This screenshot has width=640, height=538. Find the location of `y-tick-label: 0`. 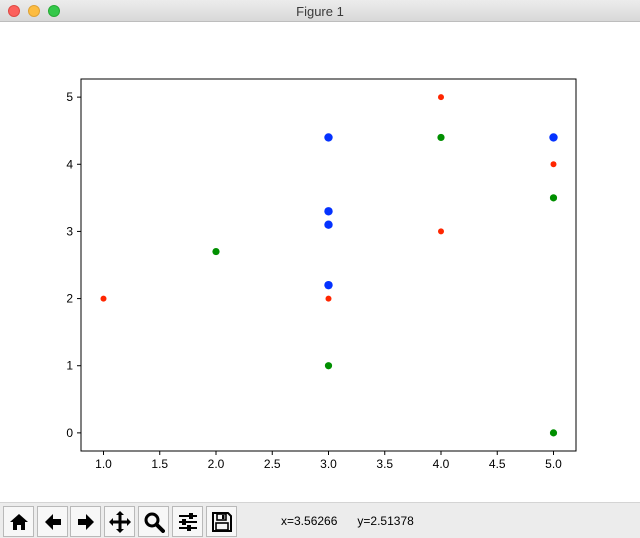

y-tick-label: 0 is located at coordinates (69, 433).